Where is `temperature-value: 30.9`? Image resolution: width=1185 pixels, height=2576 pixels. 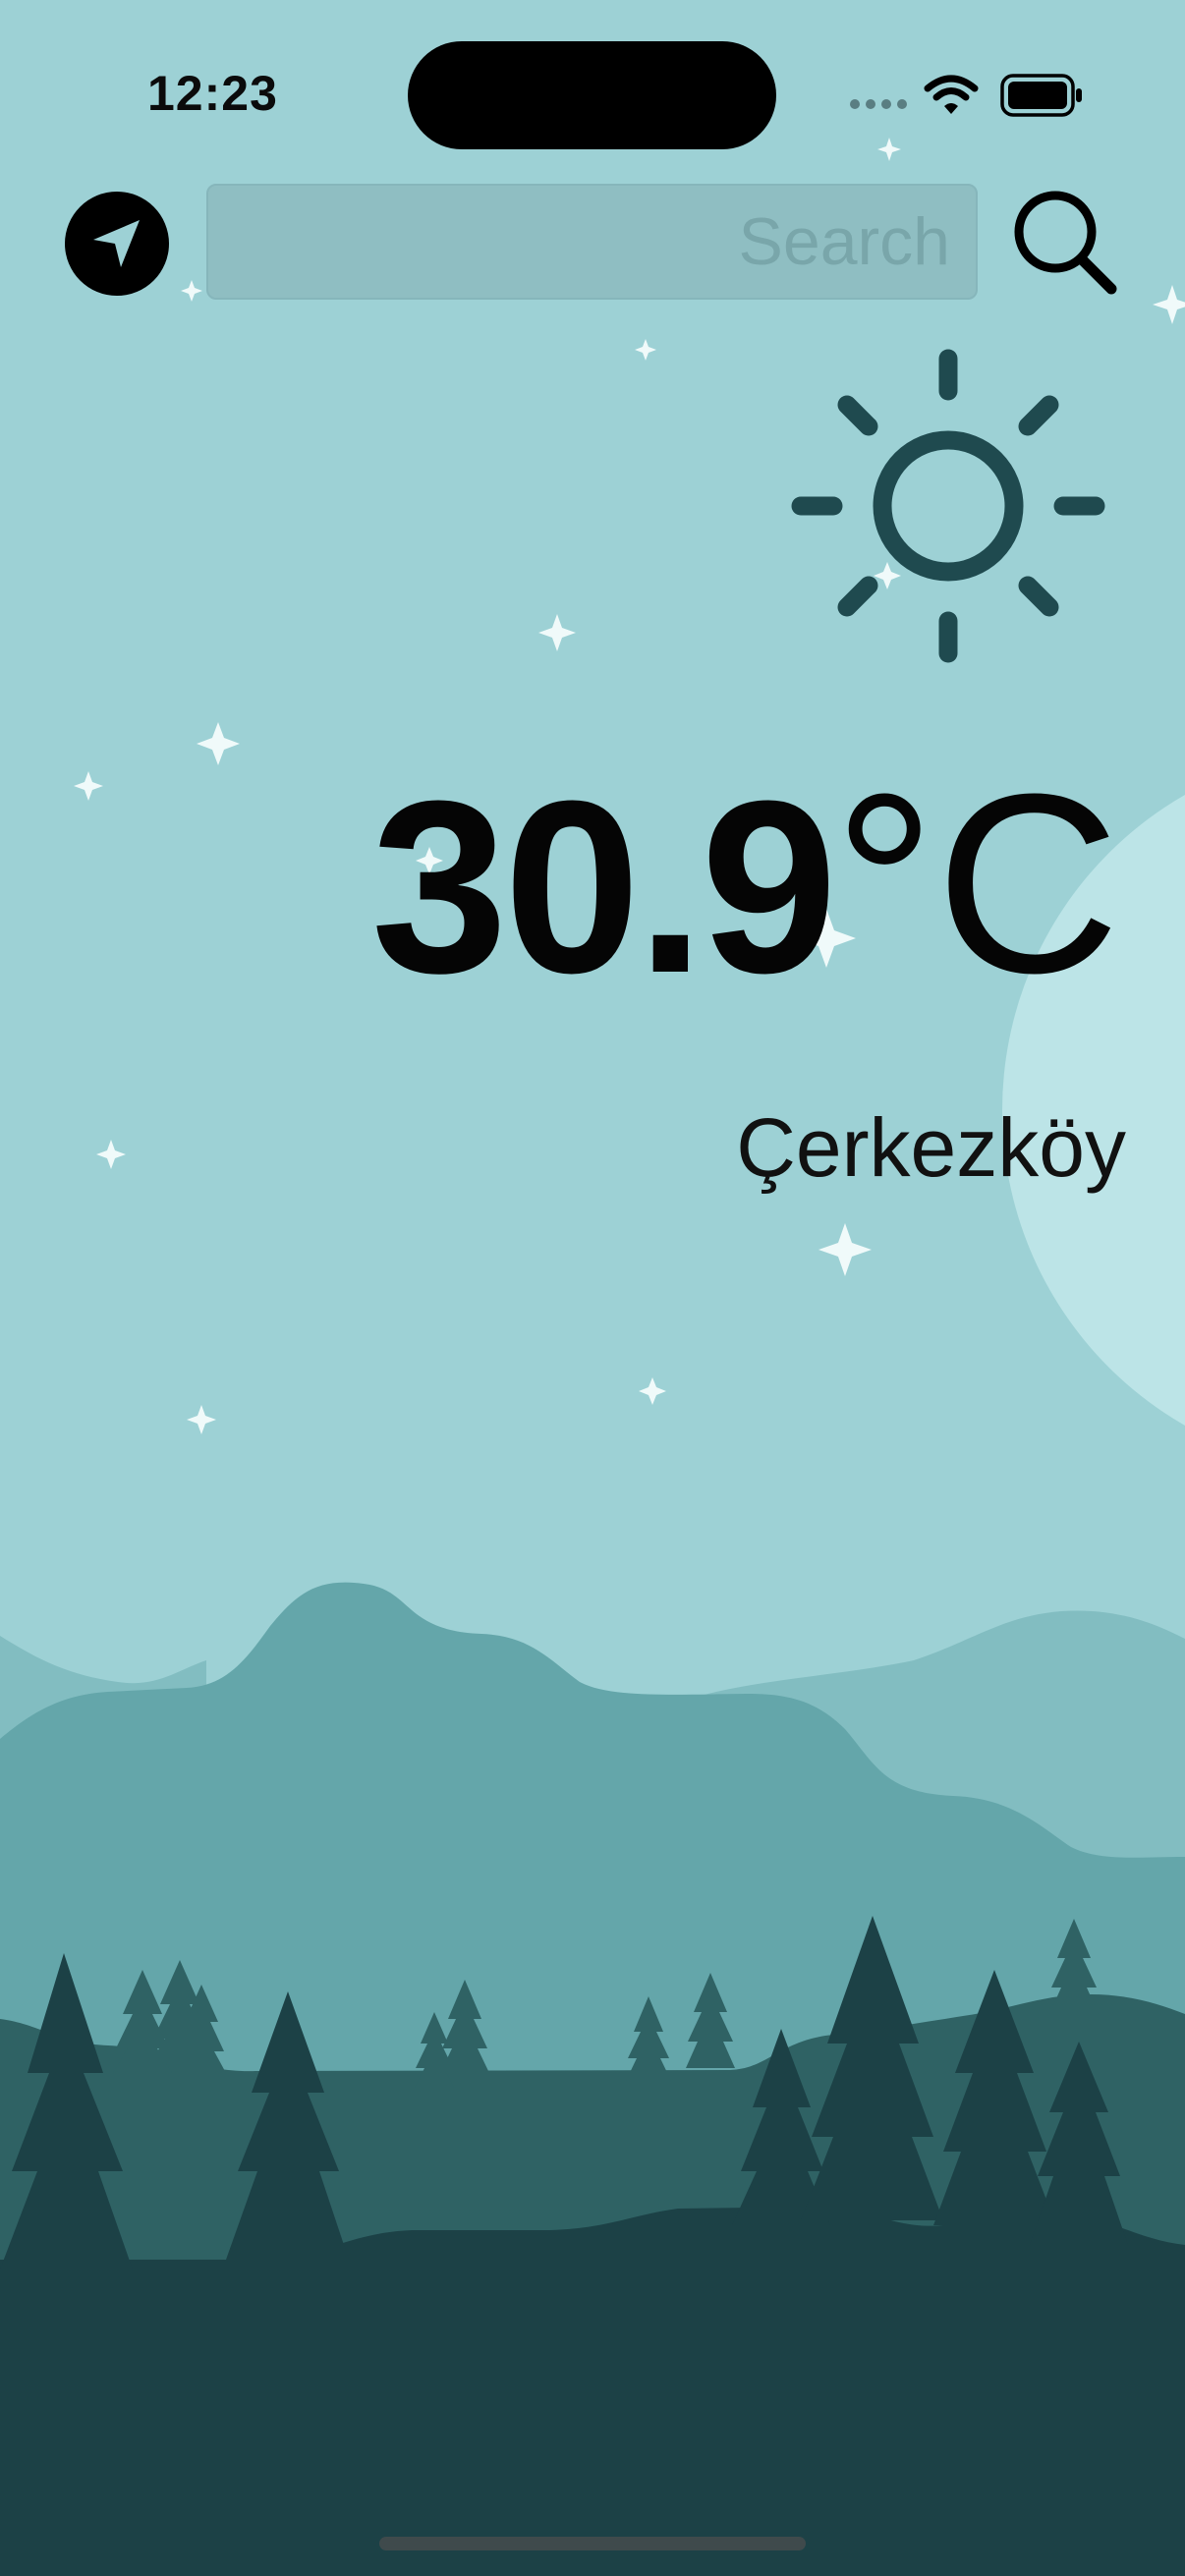 temperature-value: 30.9 is located at coordinates (604, 887).